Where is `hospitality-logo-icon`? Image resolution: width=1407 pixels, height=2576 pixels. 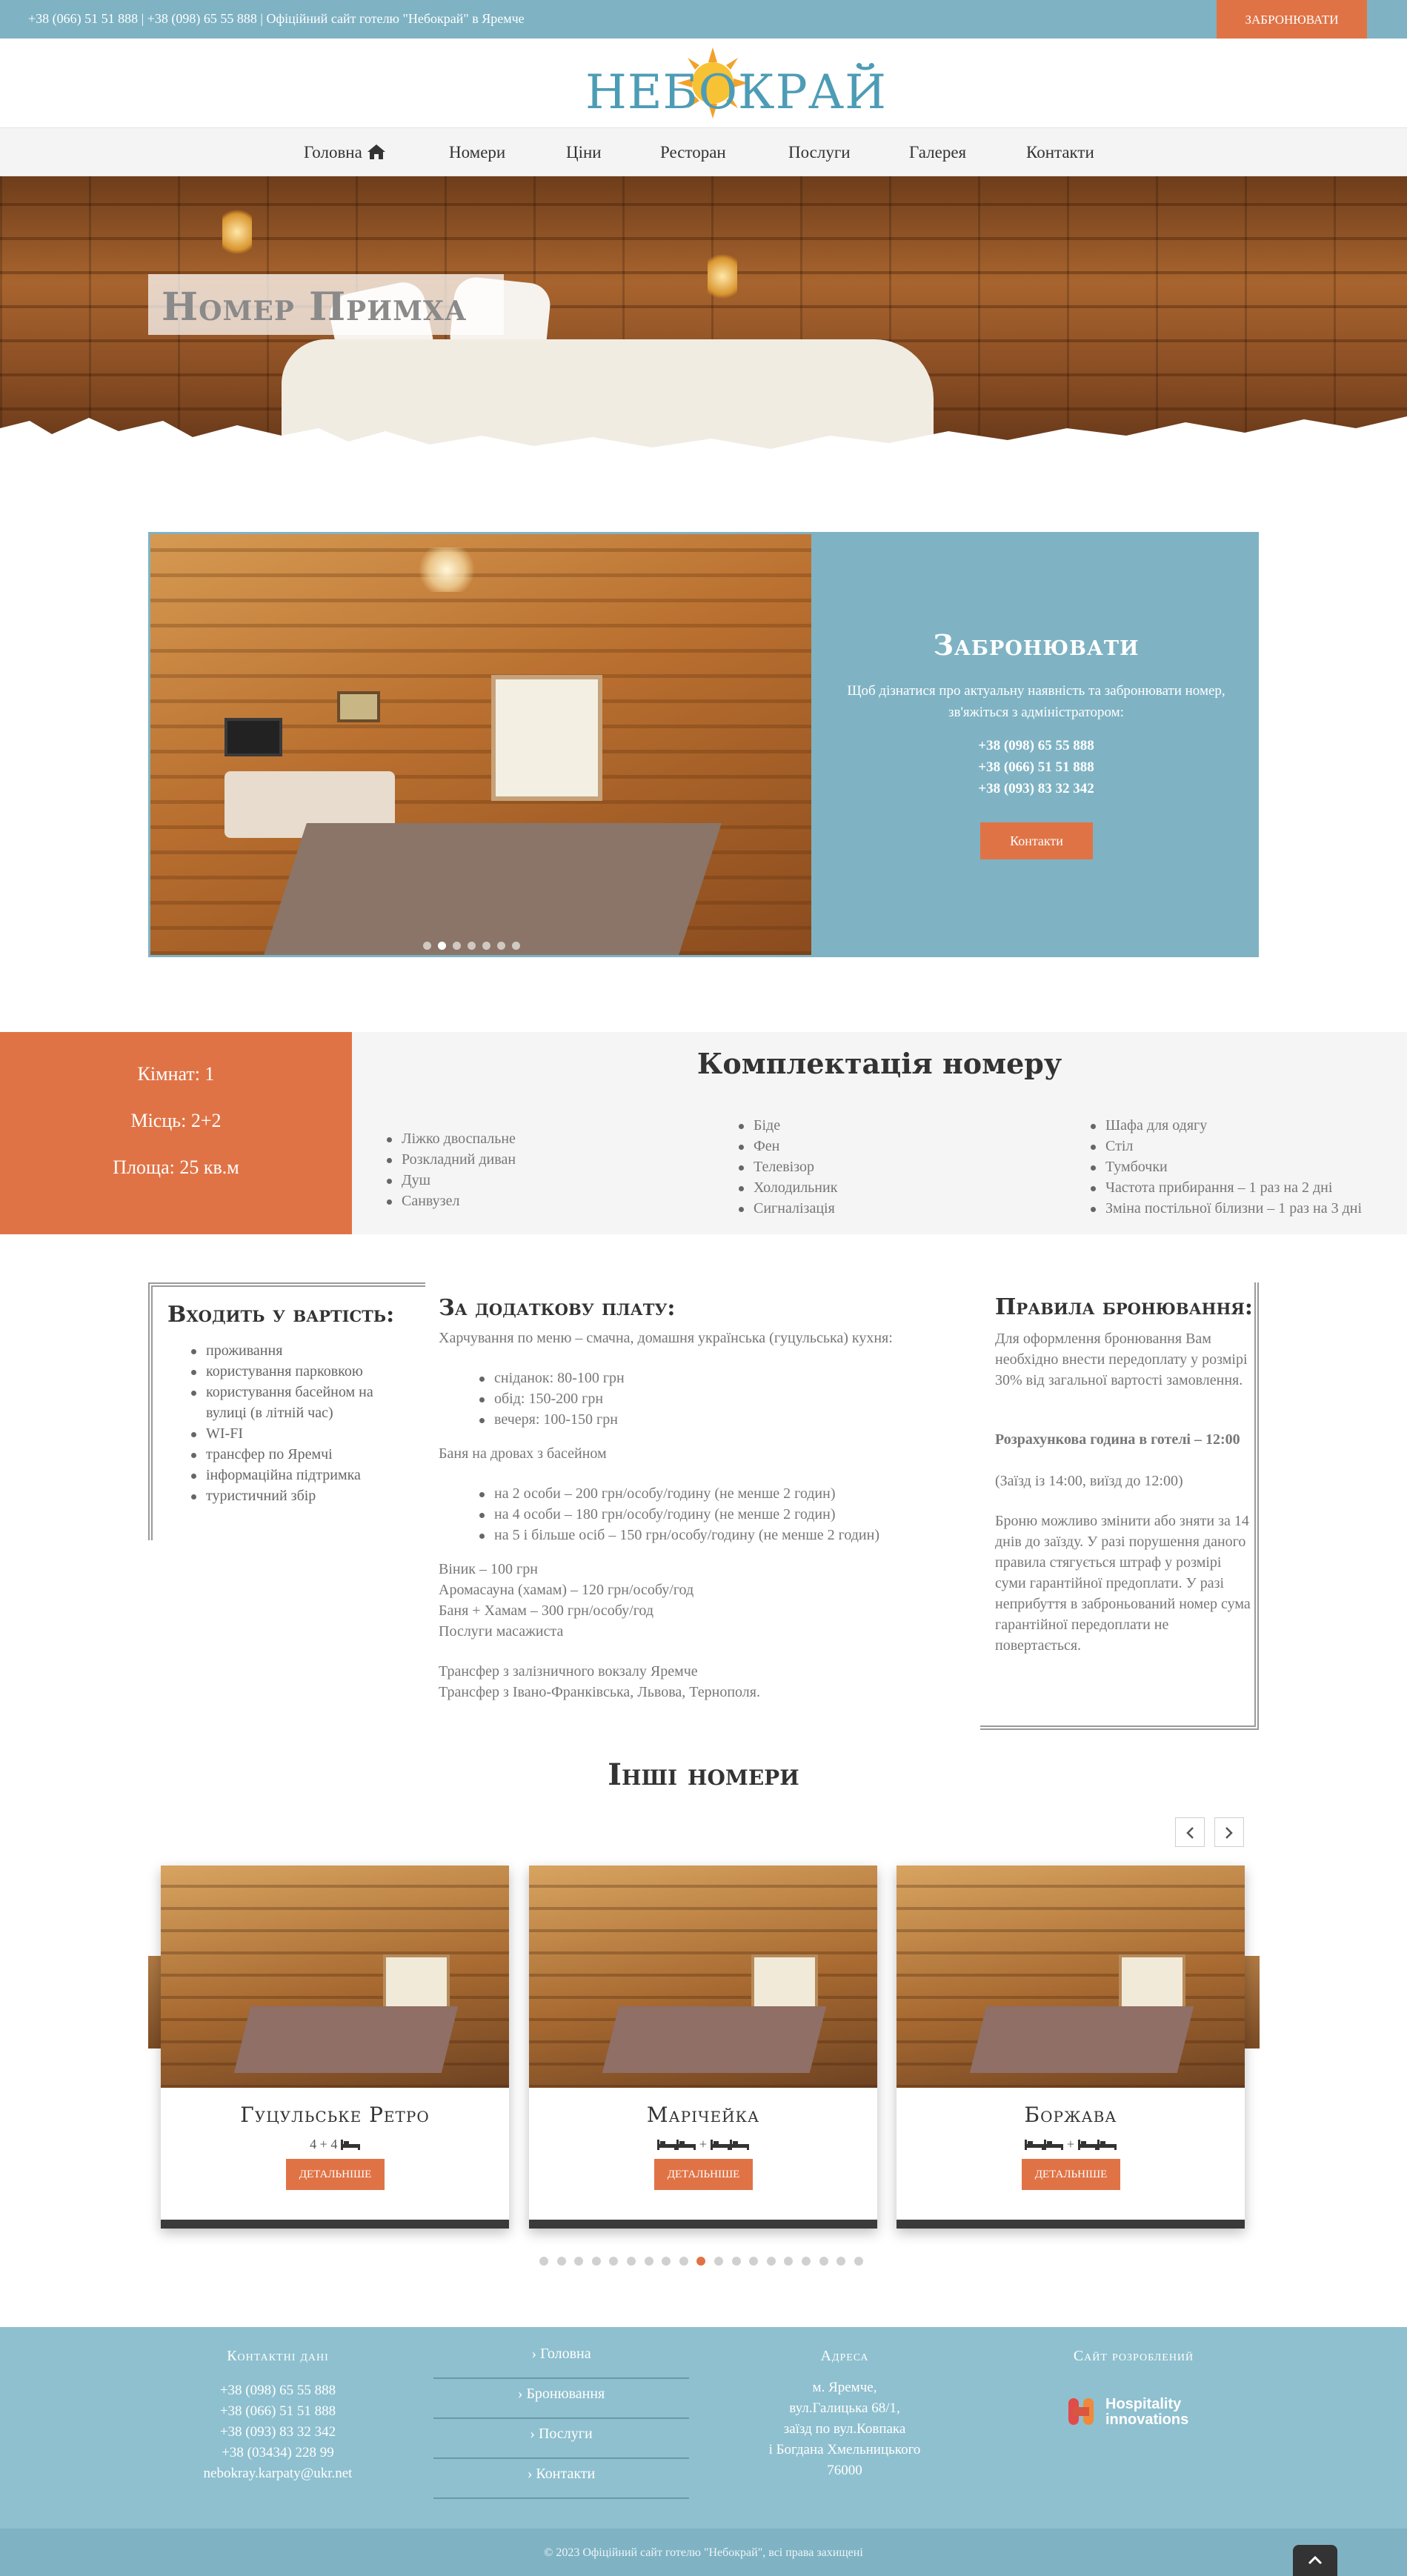 hospitality-logo-icon is located at coordinates (1081, 2411).